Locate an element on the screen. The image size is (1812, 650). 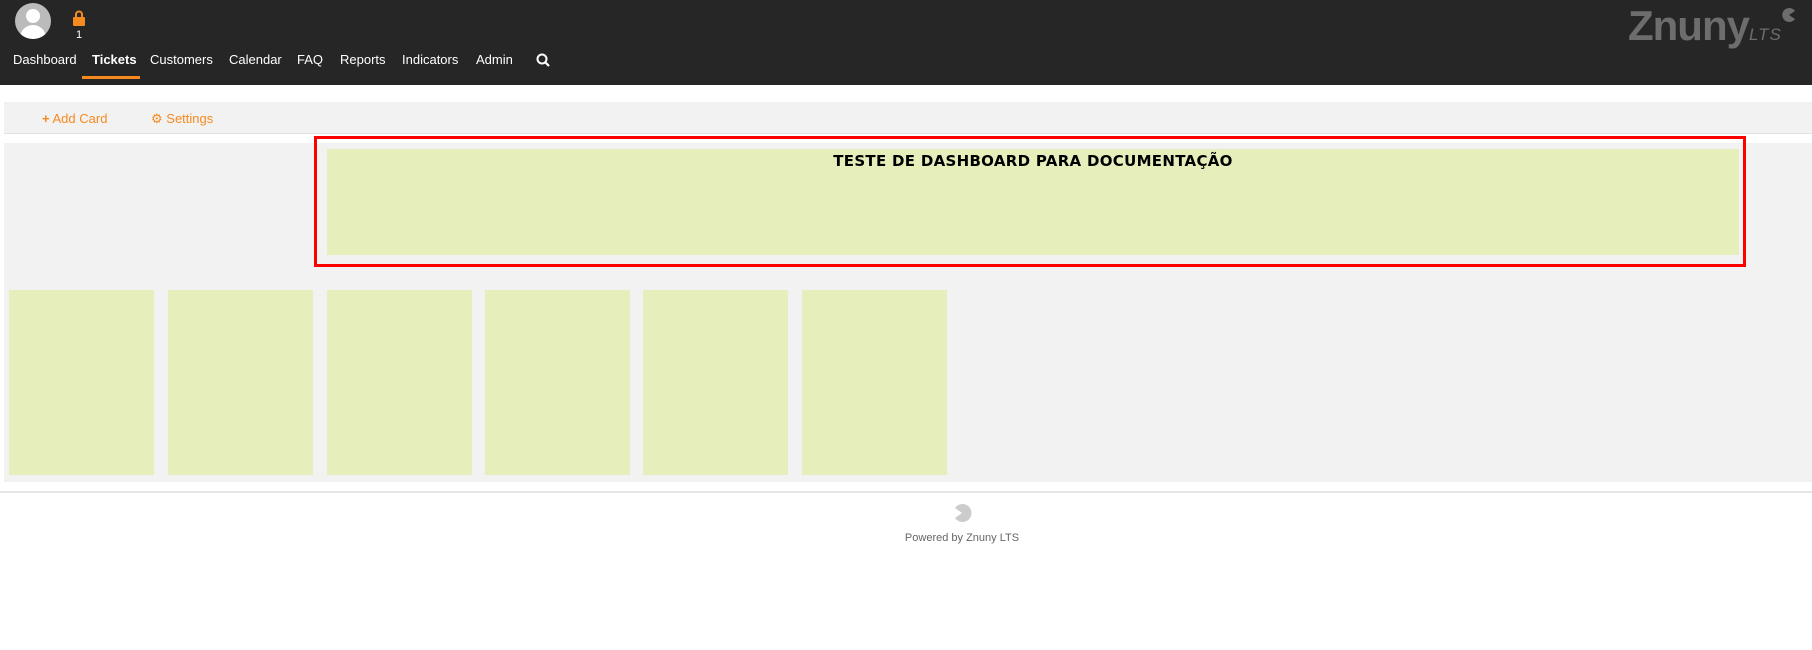
znuny-footer-logo-icon is located at coordinates (962, 513).